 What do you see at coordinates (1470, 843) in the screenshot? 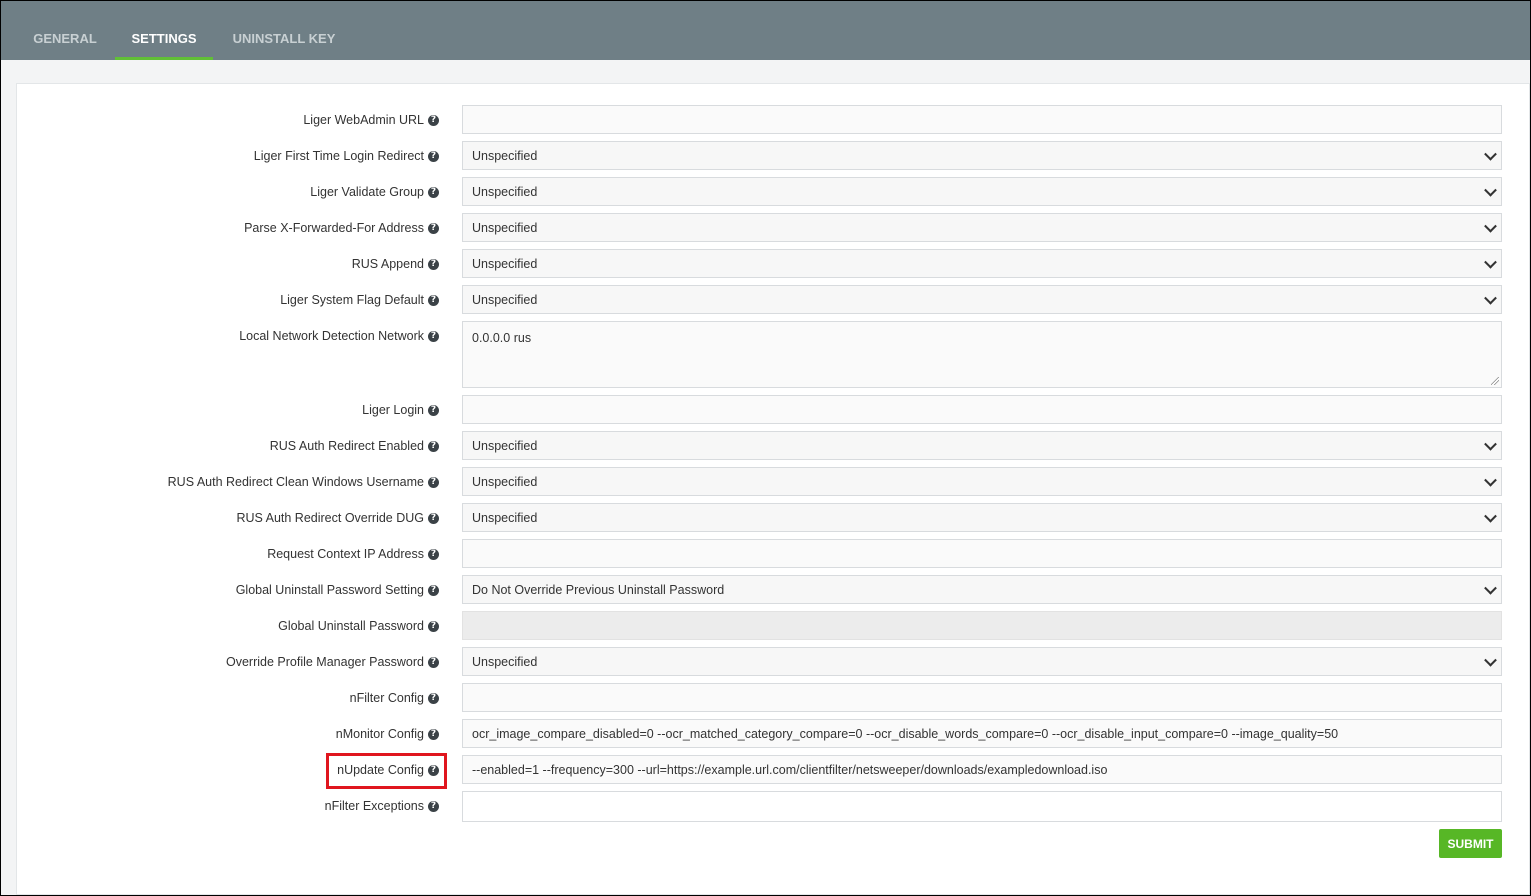
I see `submit-button: SUBMIT` at bounding box center [1470, 843].